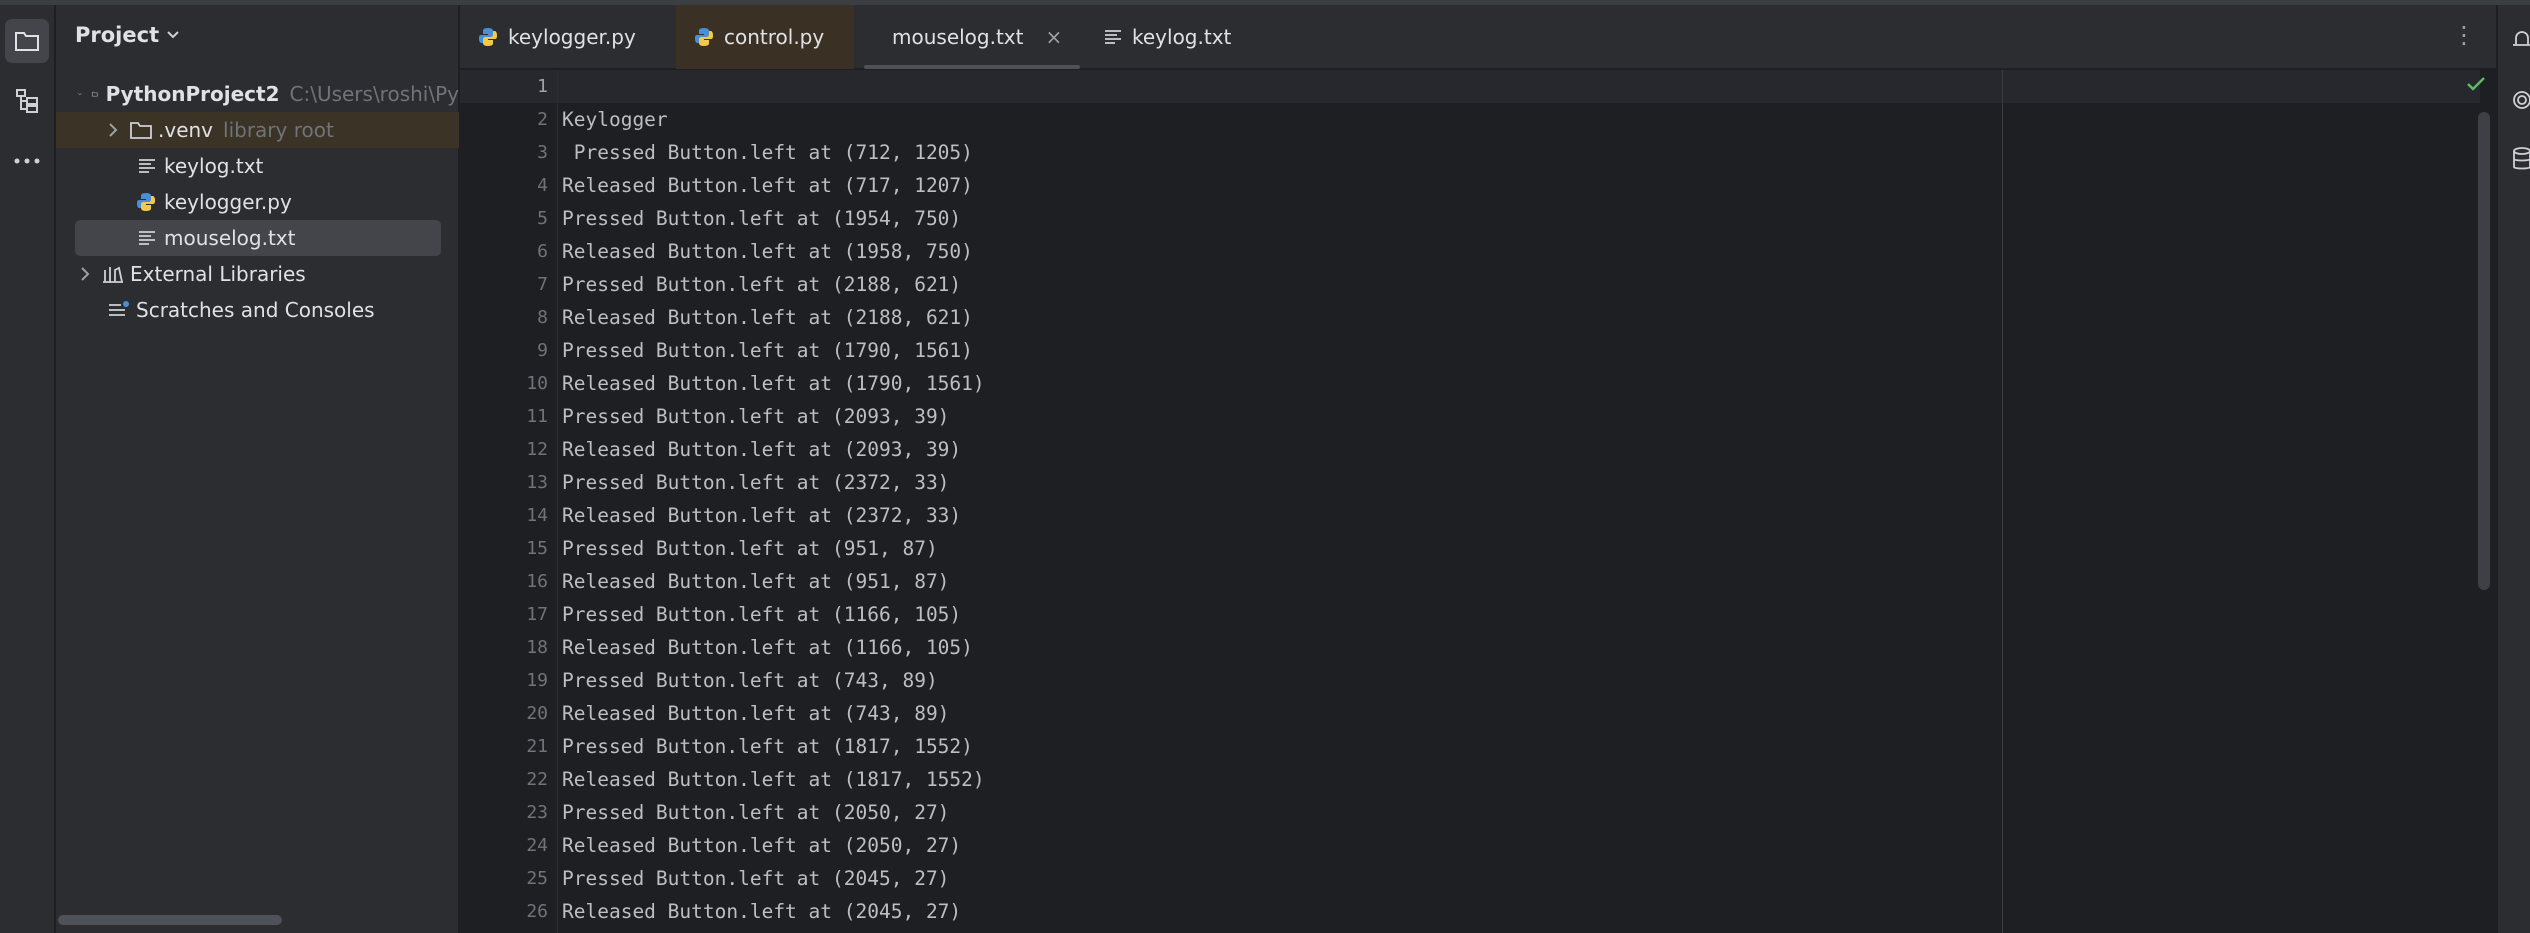 This screenshot has width=2530, height=933. I want to click on tab-label: keylog.txt, so click(1182, 37).